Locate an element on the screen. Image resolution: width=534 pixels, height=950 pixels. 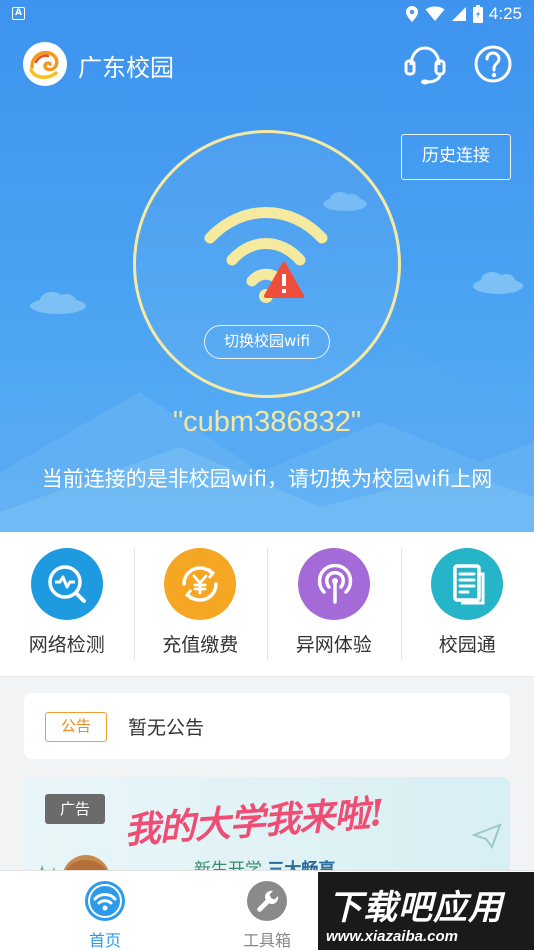
nav-home: 首页 is located at coordinates (105, 910).